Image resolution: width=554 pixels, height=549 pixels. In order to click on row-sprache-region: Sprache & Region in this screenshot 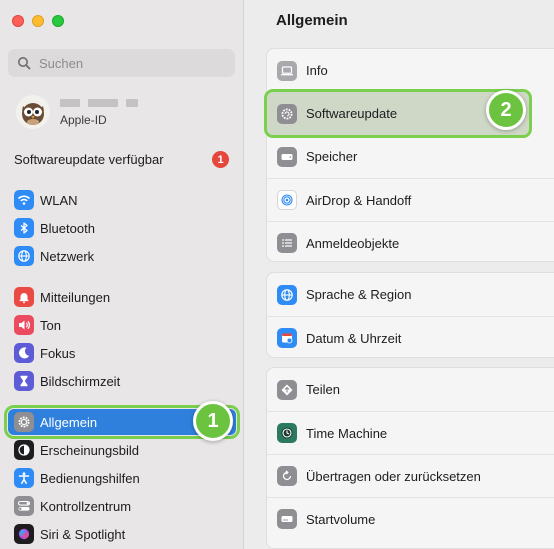, I will do `click(410, 294)`.